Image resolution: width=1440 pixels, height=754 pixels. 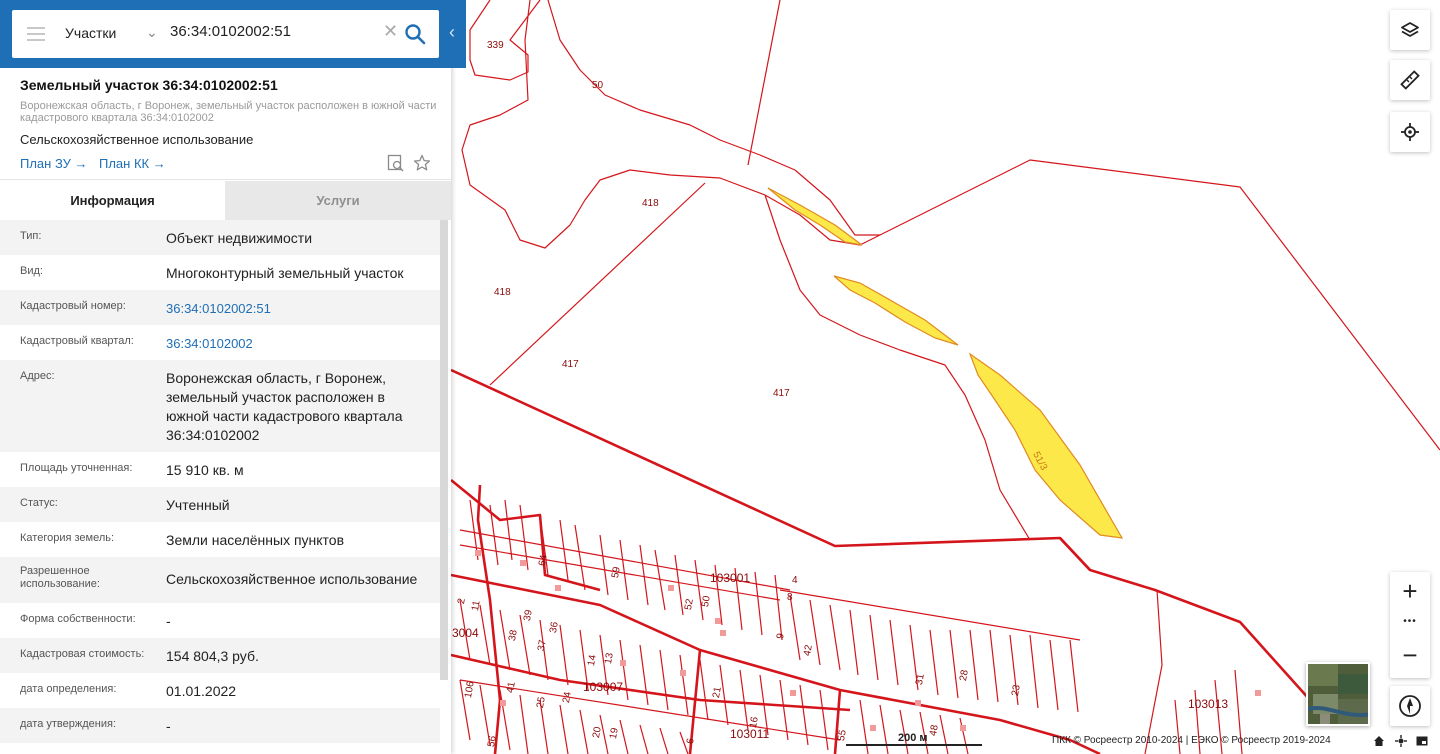 What do you see at coordinates (750, 734) in the screenshot?
I see `quarter-label: 103011` at bounding box center [750, 734].